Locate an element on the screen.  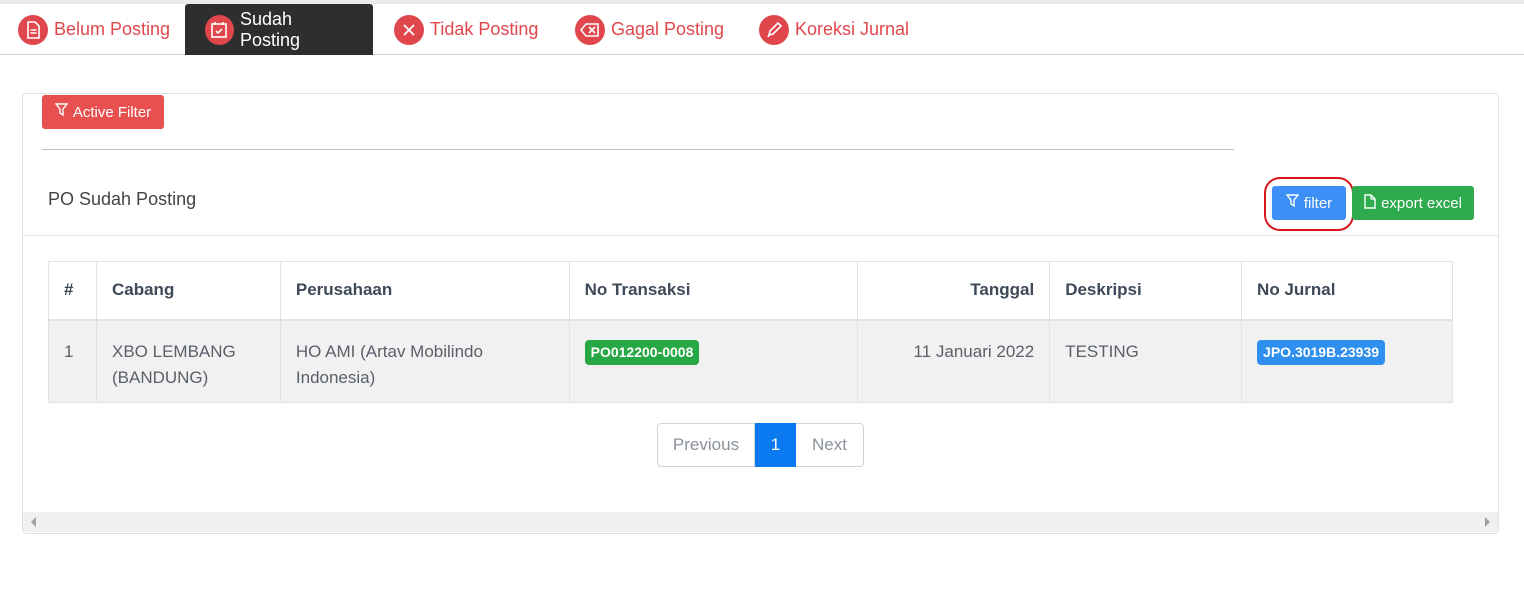
backspace-icon is located at coordinates (590, 29).